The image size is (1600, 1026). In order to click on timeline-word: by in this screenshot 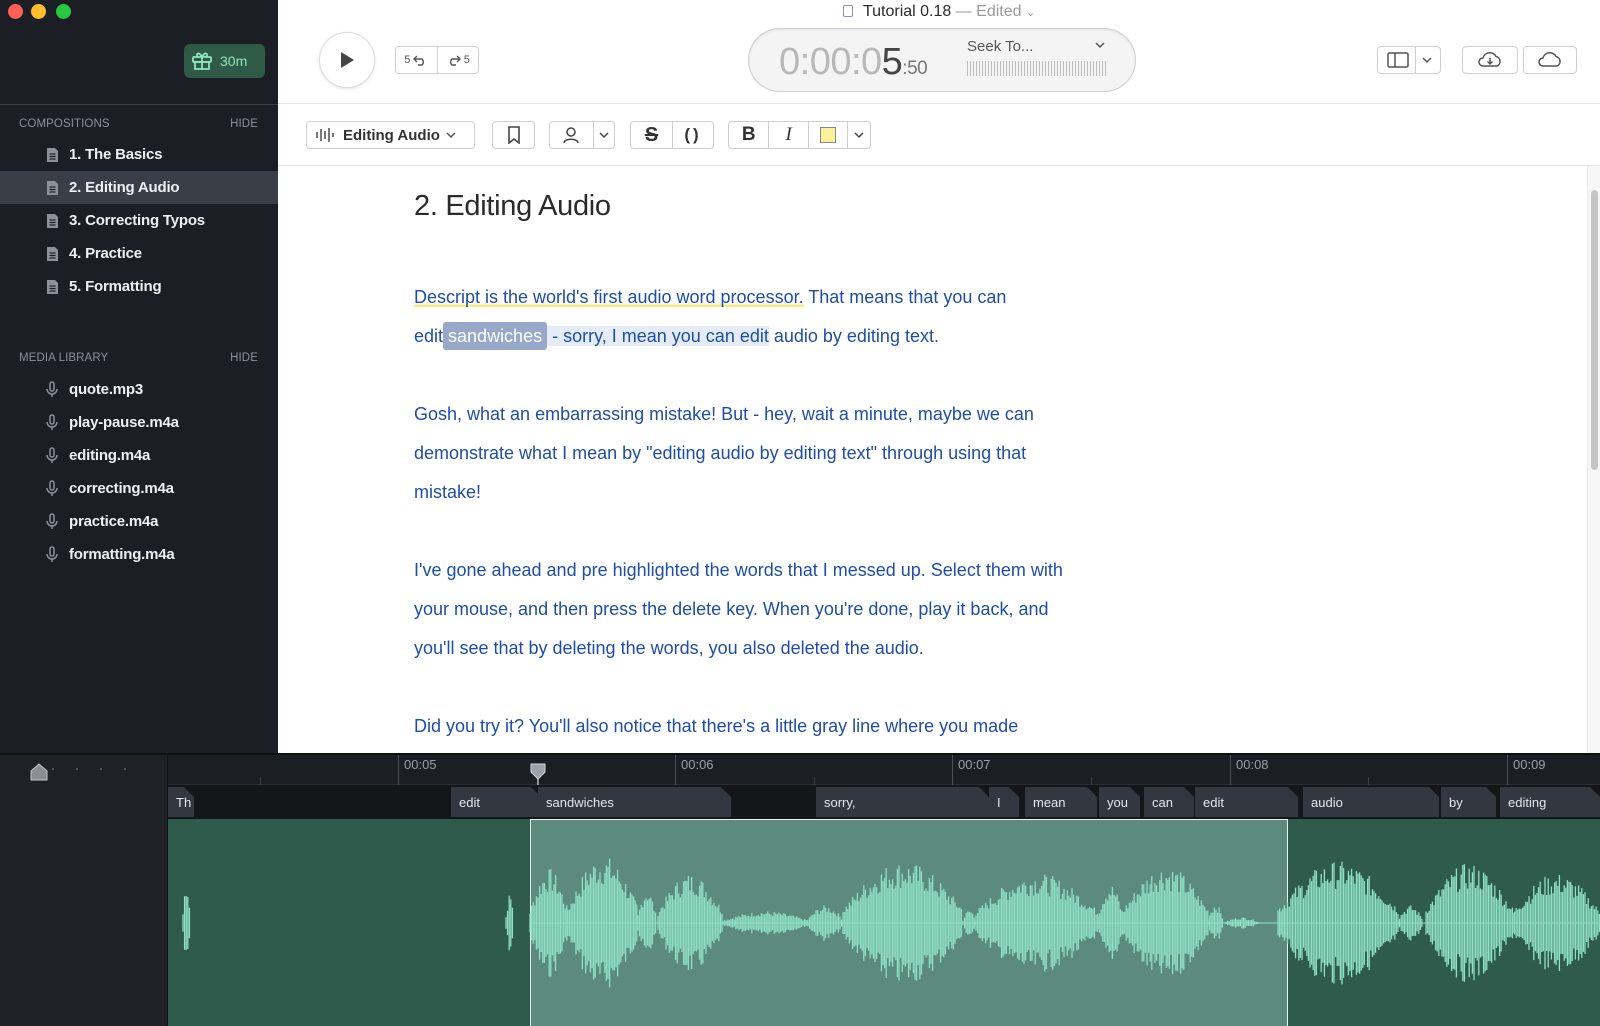, I will do `click(1468, 802)`.